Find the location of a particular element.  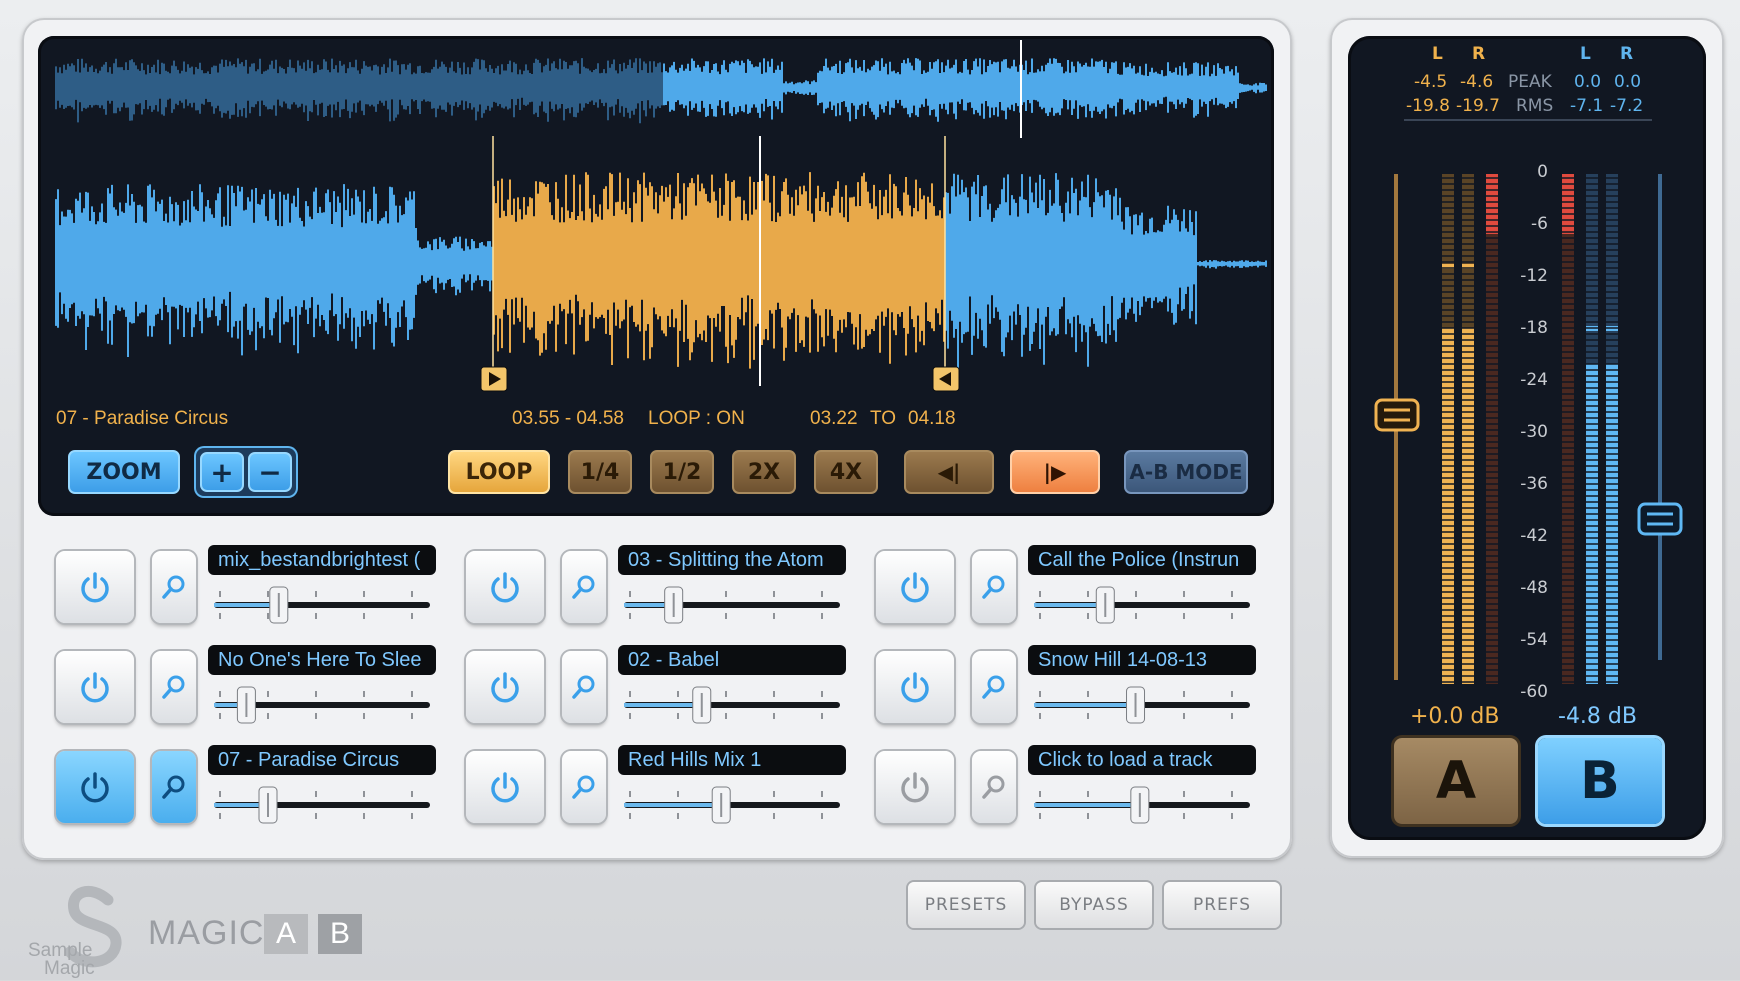

select-a-label: A is located at coordinates (1456, 781).